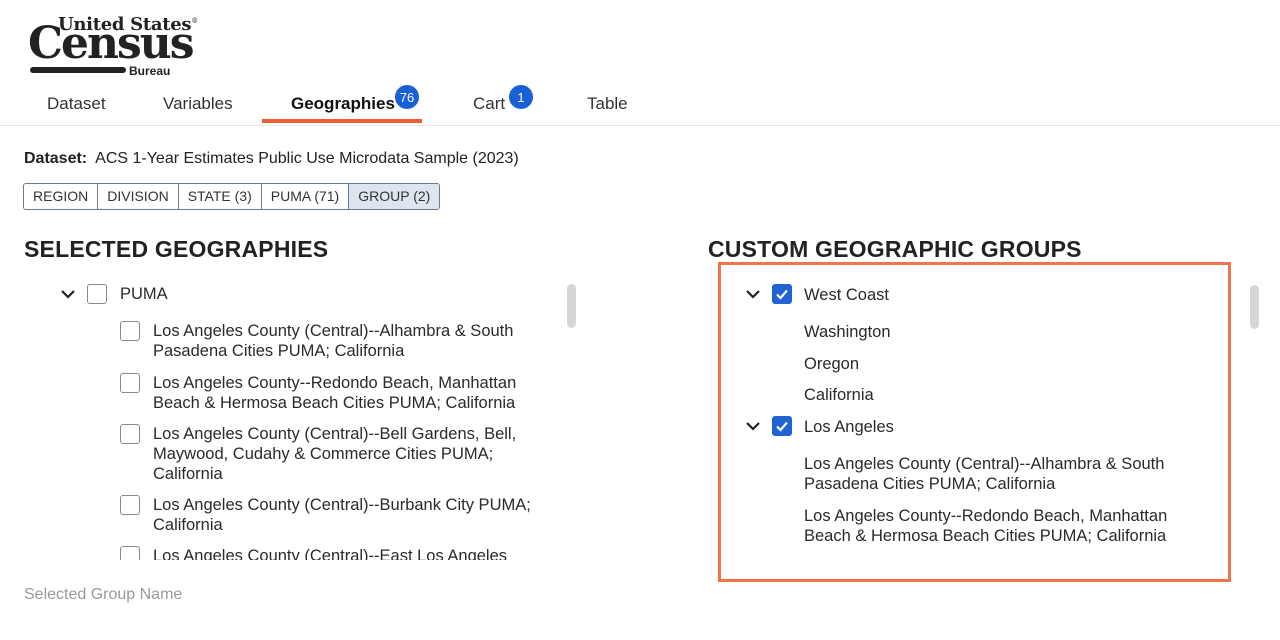  Describe the element at coordinates (76, 104) in the screenshot. I see `tab-dataset: Dataset` at that location.